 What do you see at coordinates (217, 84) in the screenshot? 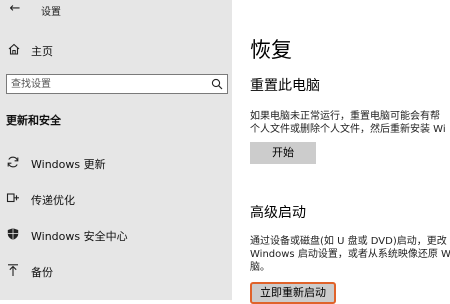
I see `search-icon` at bounding box center [217, 84].